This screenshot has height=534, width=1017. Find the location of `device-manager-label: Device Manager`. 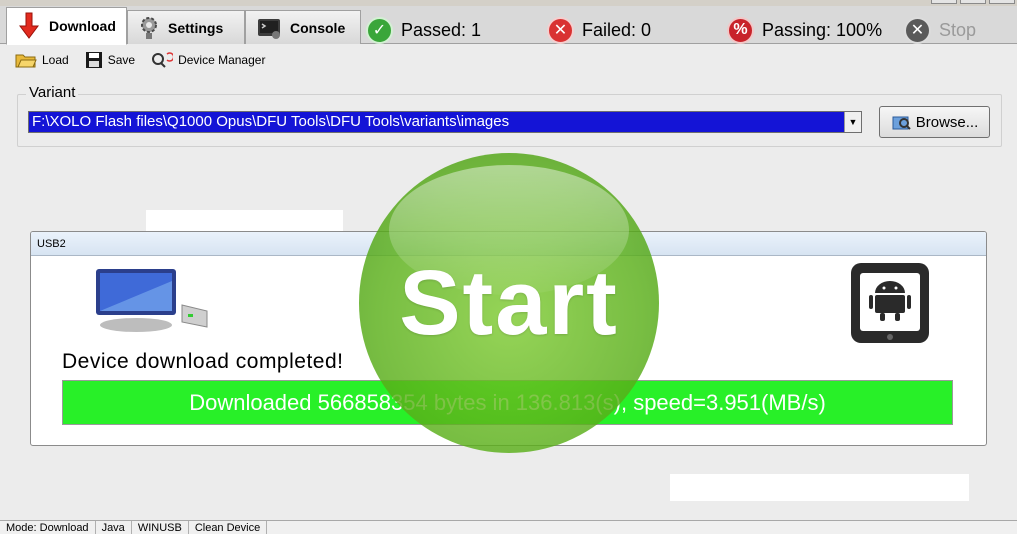

device-manager-label: Device Manager is located at coordinates (222, 60).